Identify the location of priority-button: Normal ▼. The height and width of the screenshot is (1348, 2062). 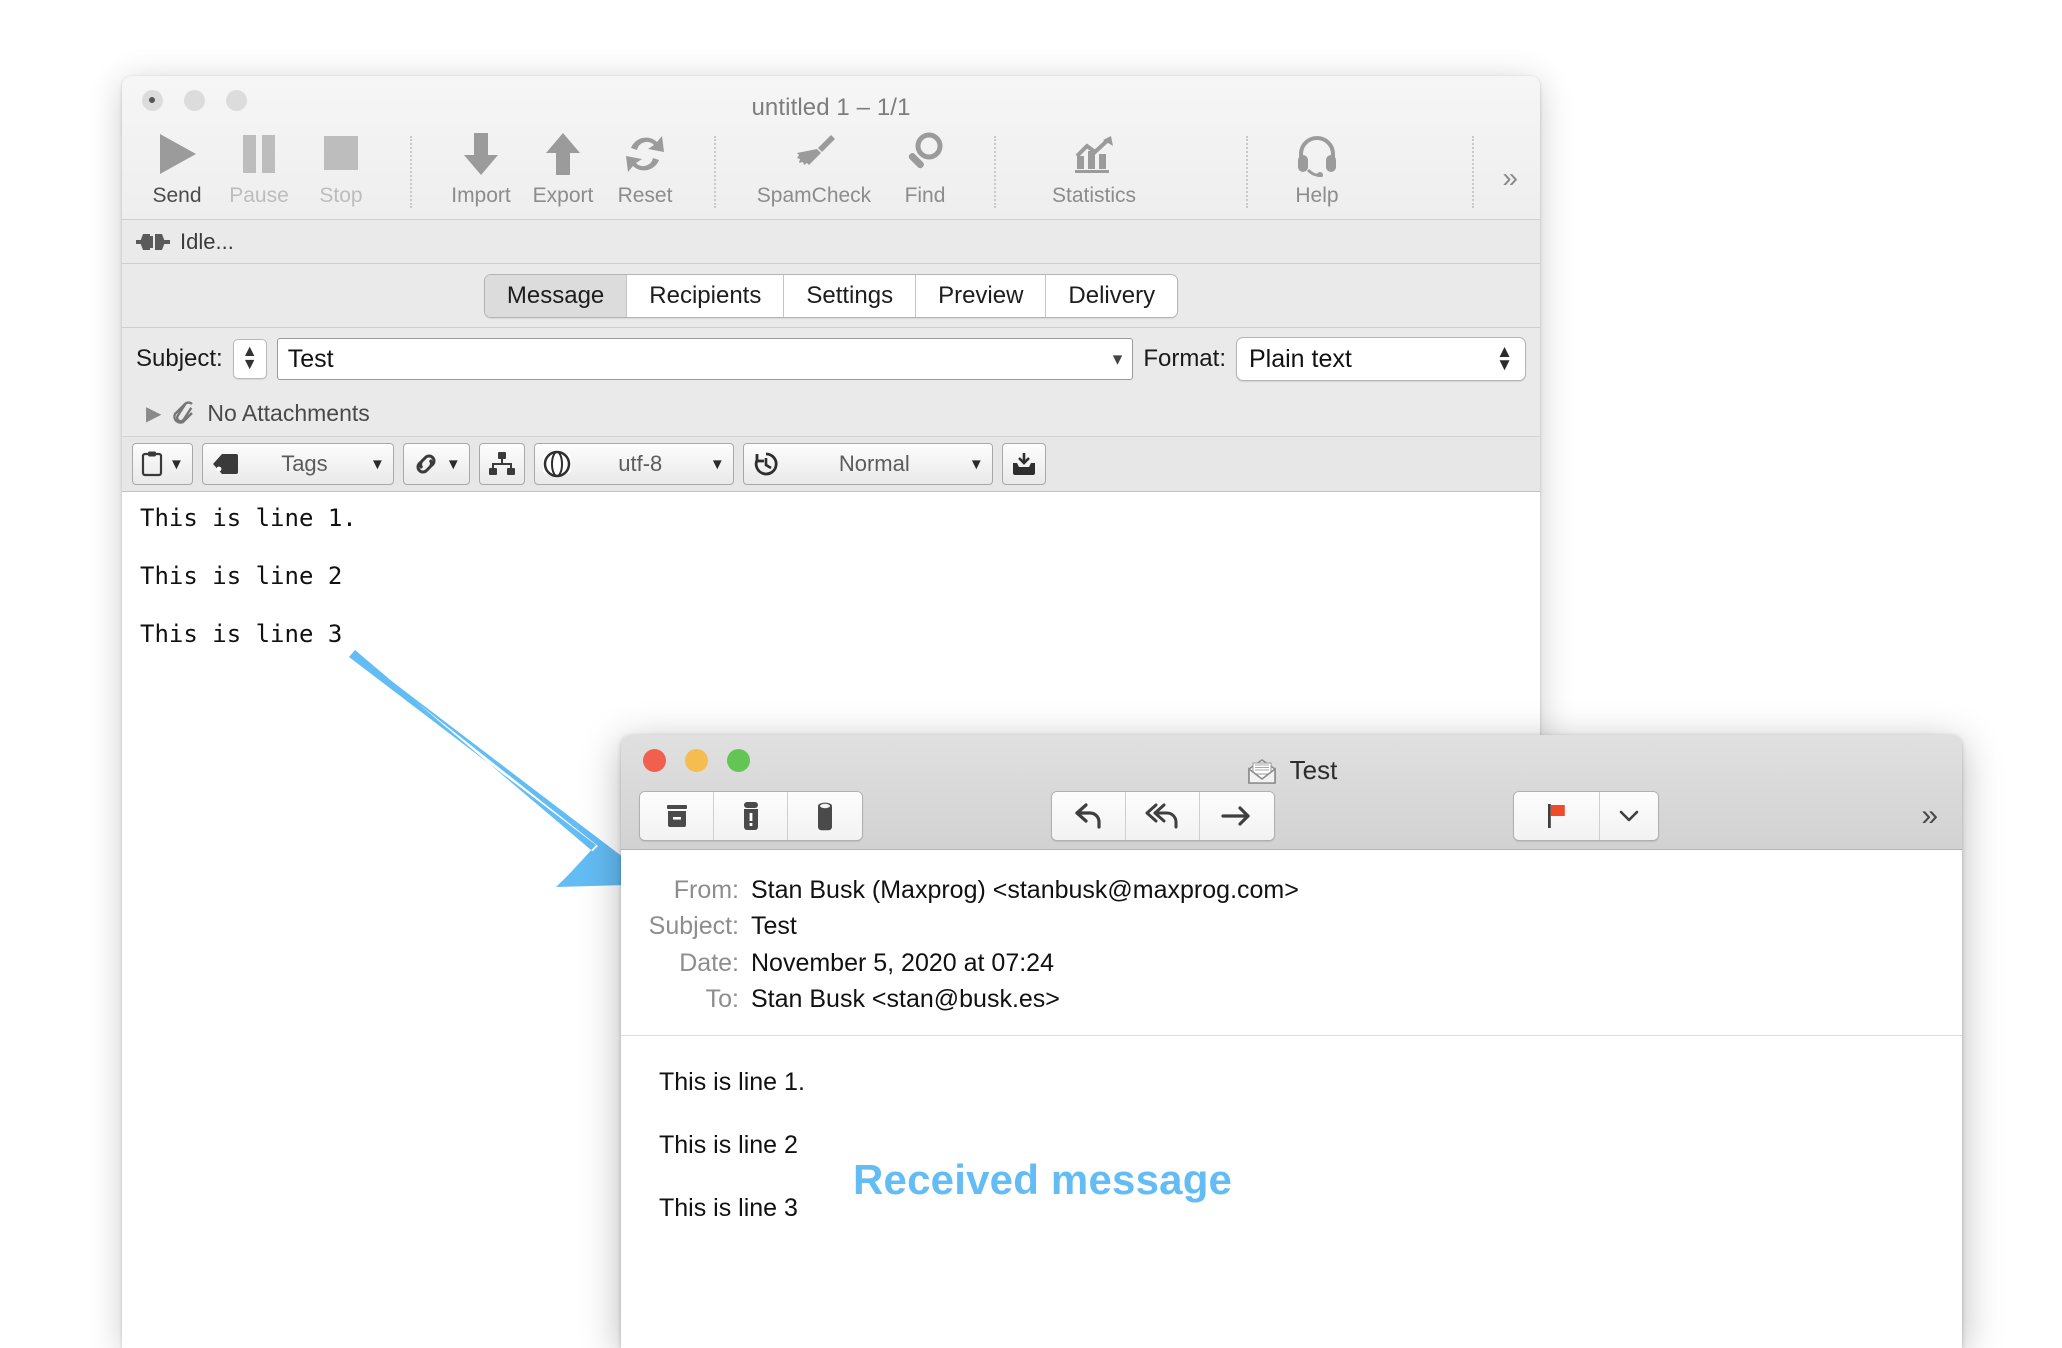
(867, 464).